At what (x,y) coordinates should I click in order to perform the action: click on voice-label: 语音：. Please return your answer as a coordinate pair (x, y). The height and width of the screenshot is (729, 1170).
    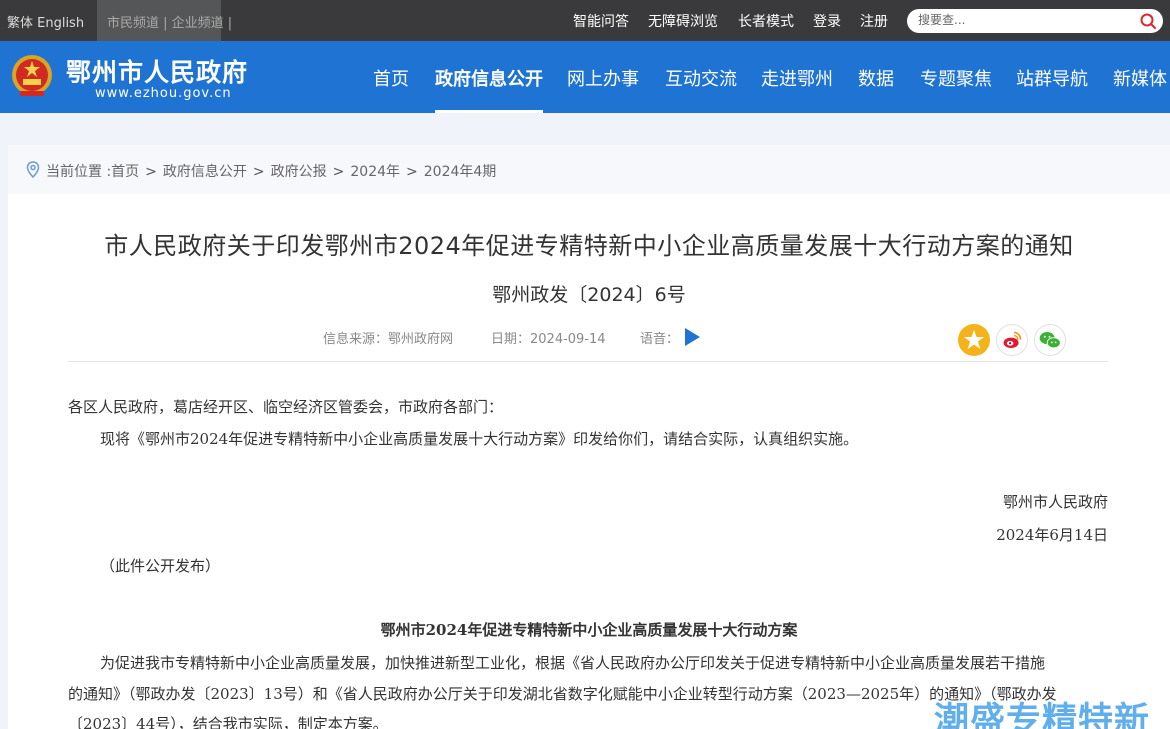
    Looking at the image, I should click on (660, 339).